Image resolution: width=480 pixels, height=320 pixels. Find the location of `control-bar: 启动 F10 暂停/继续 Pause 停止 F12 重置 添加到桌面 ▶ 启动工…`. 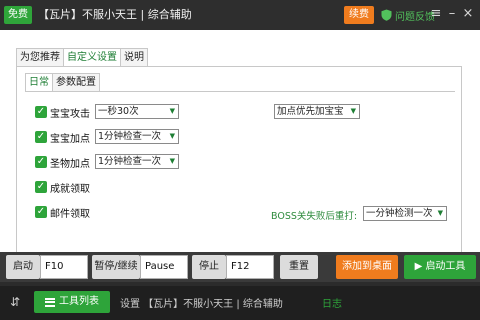

control-bar: 启动 F10 暂停/继续 Pause 停止 F12 重置 添加到桌面 ▶ 启动工… is located at coordinates (240, 267).